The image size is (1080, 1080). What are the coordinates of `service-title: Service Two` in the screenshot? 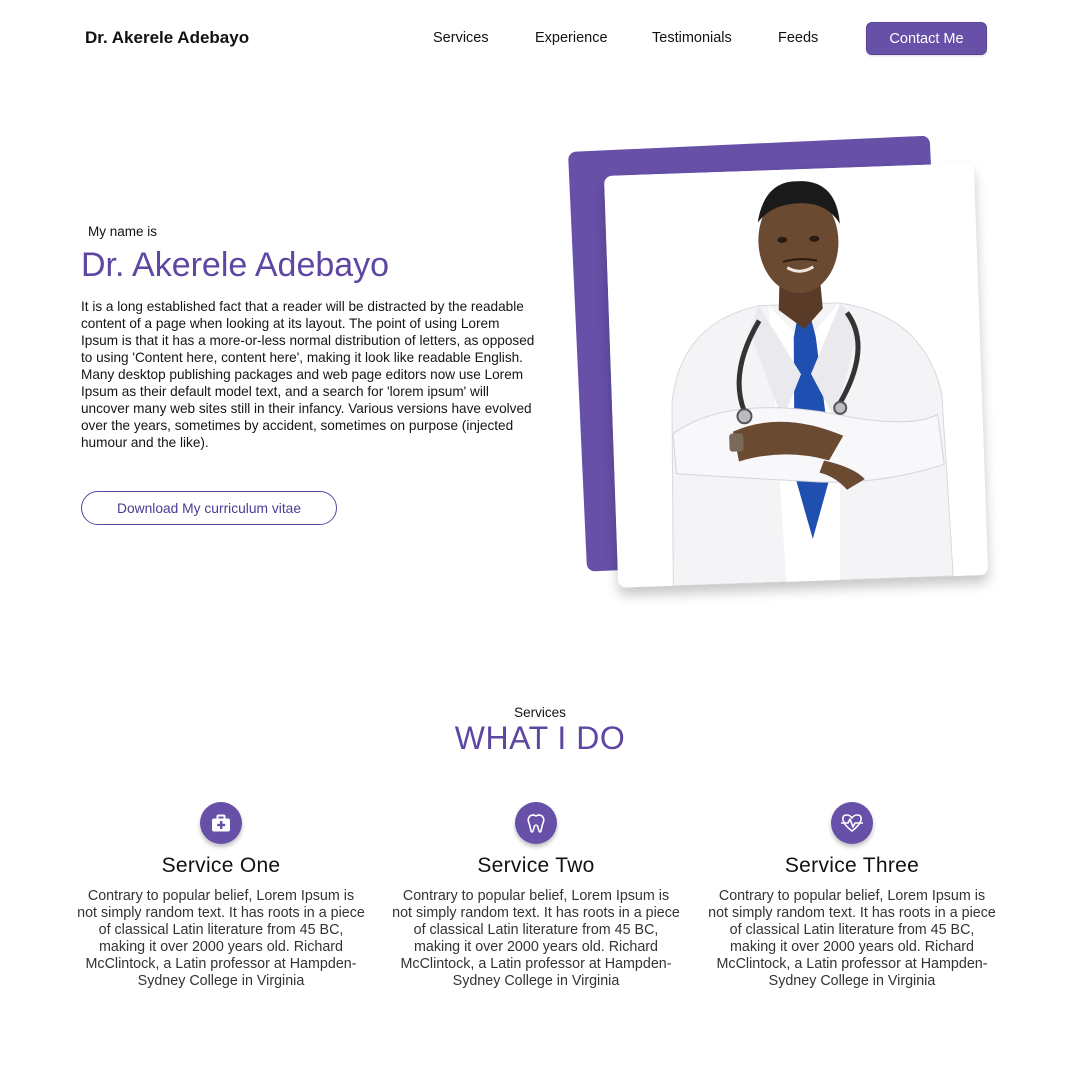 It's located at (536, 865).